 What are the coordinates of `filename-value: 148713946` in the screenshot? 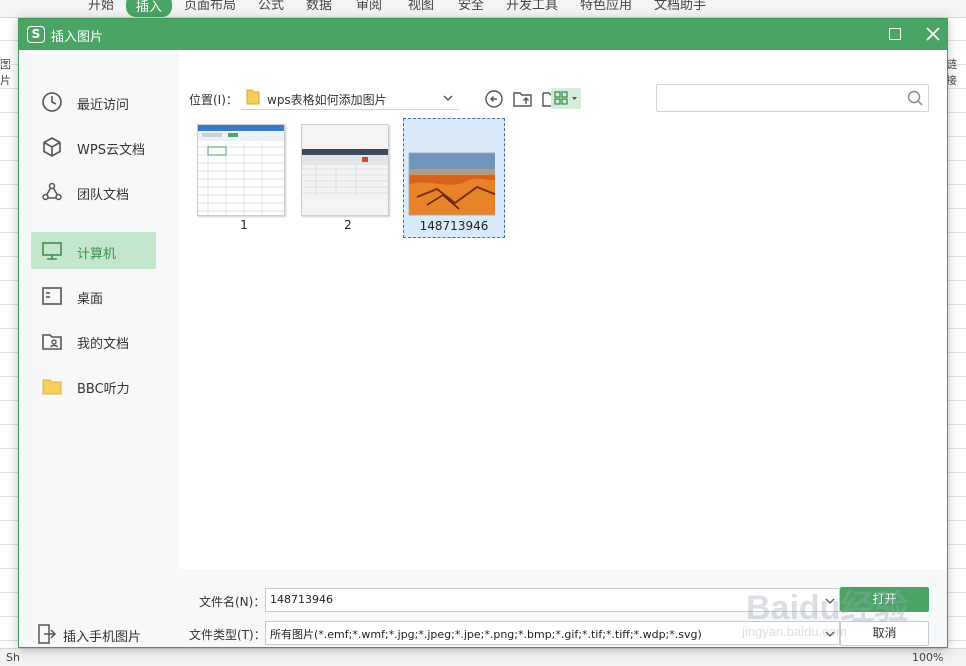 It's located at (301, 599).